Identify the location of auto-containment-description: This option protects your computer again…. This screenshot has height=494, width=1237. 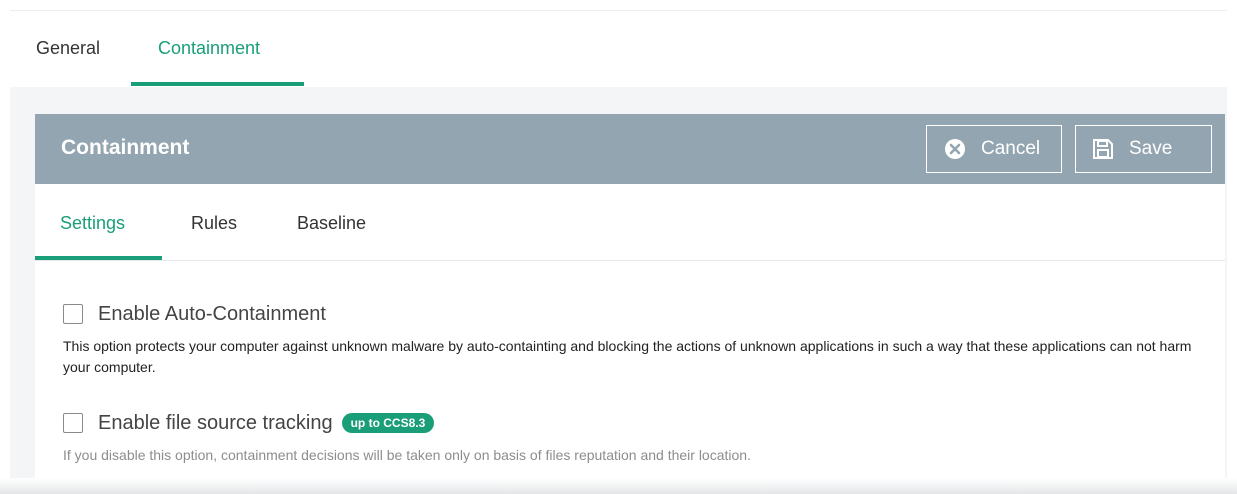
(627, 356).